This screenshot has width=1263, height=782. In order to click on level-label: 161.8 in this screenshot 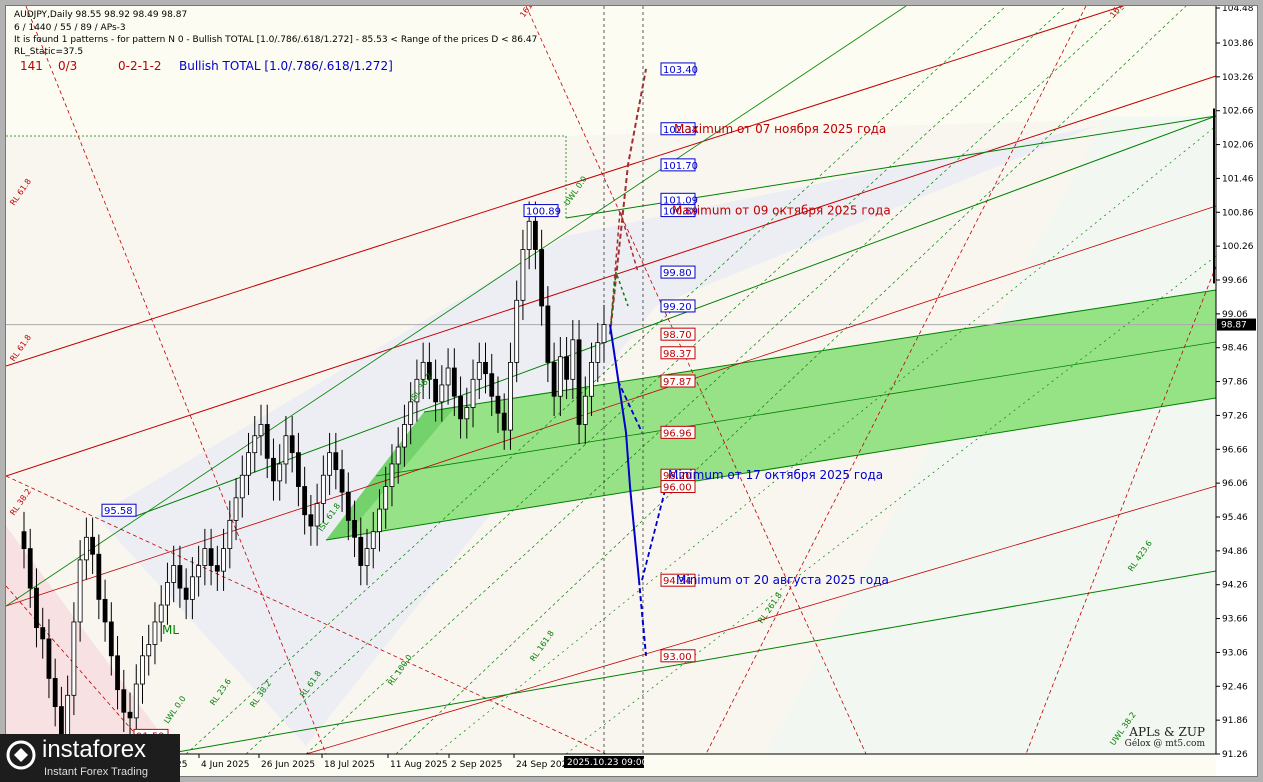, I will do `click(1118, 12)`.